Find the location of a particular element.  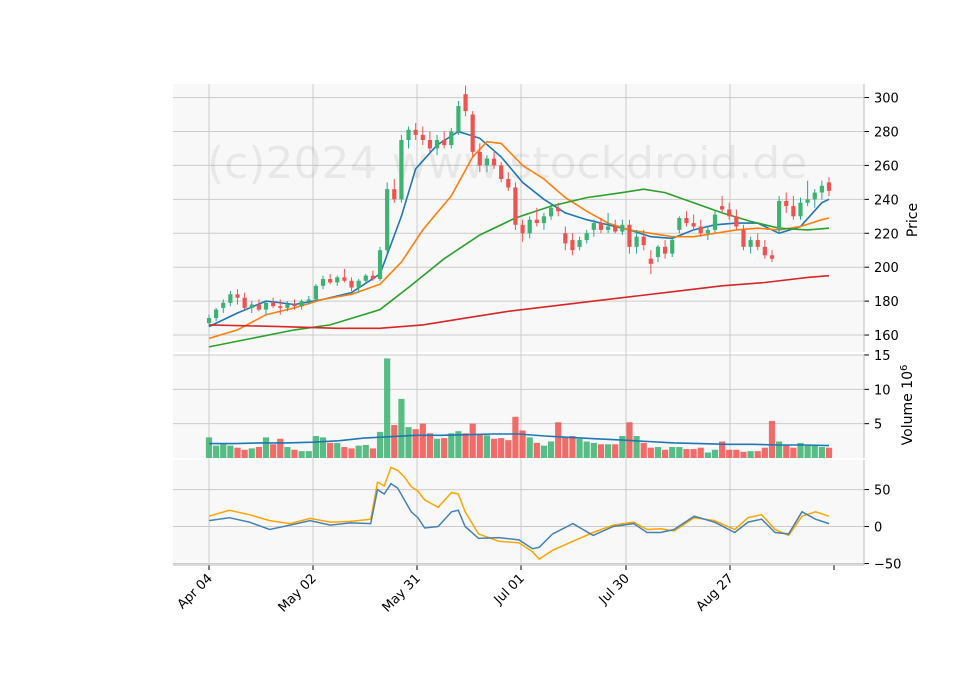

oscillator-panel is located at coordinates (518, 512).